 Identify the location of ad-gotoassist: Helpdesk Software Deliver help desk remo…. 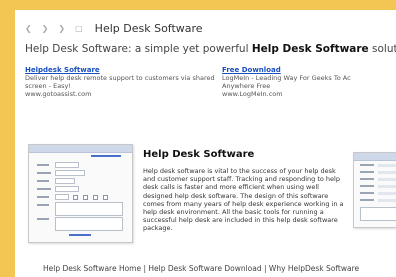
(120, 82).